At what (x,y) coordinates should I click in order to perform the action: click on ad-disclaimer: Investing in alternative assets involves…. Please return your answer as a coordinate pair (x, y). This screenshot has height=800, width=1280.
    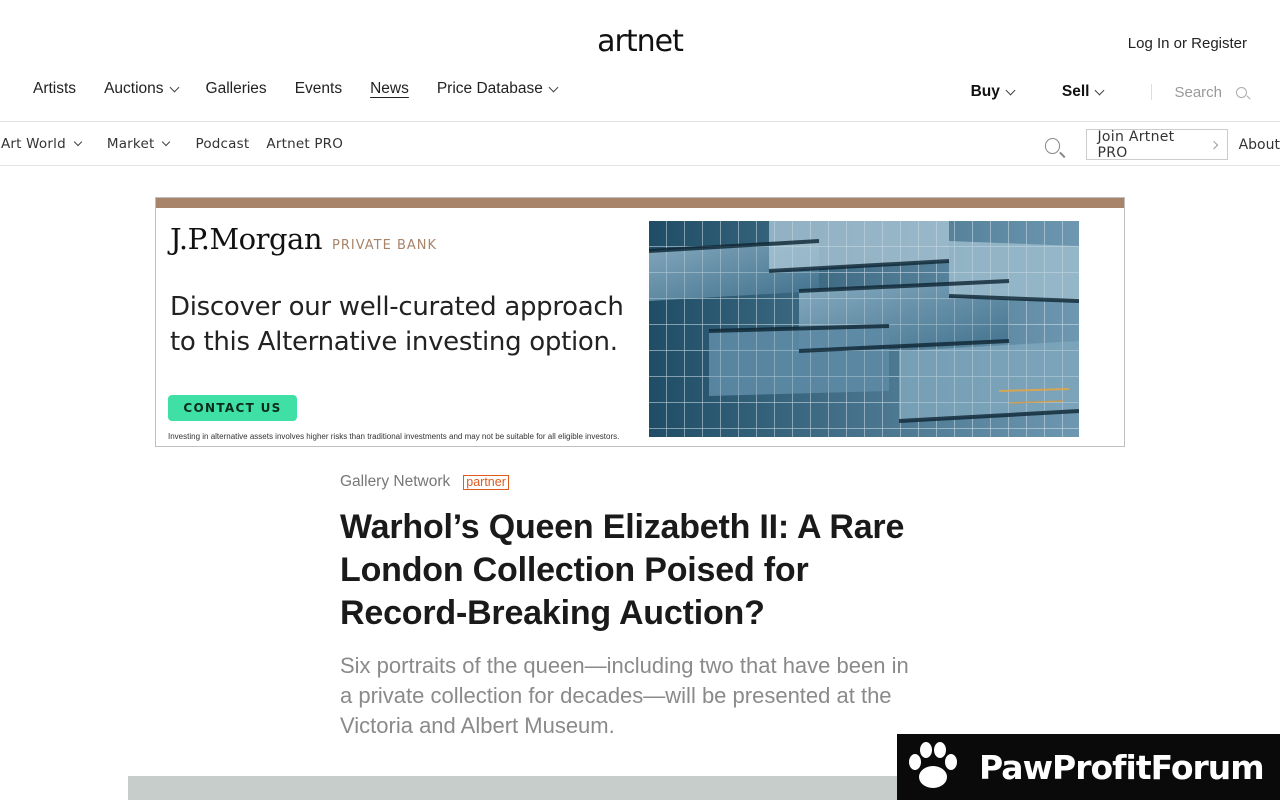
    Looking at the image, I should click on (394, 436).